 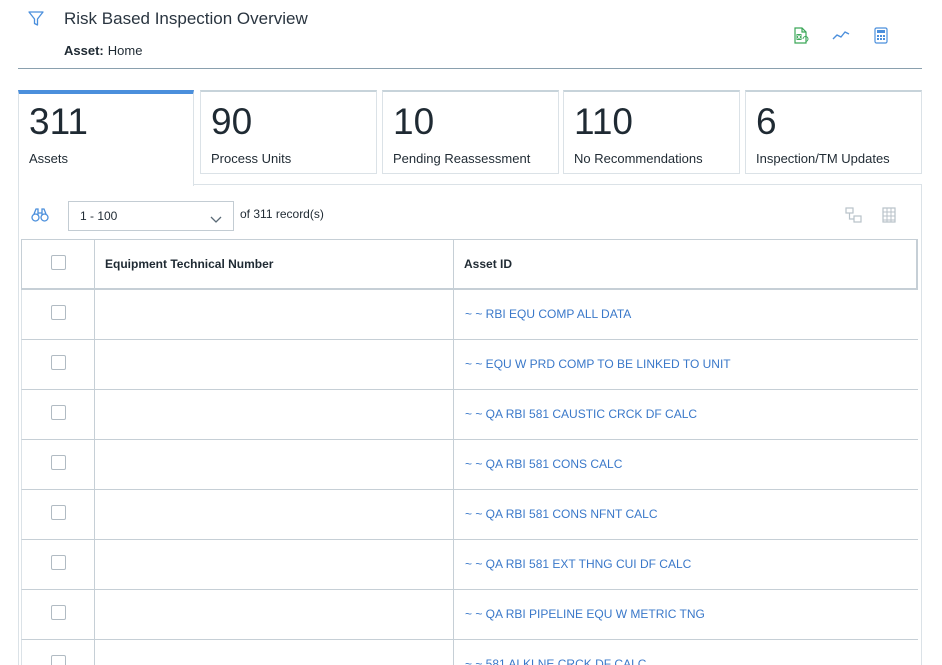 I want to click on asset-id-cell: ~ ~ QA RBI 581 CAUSTIC CRCK DF CALC, so click(x=686, y=414).